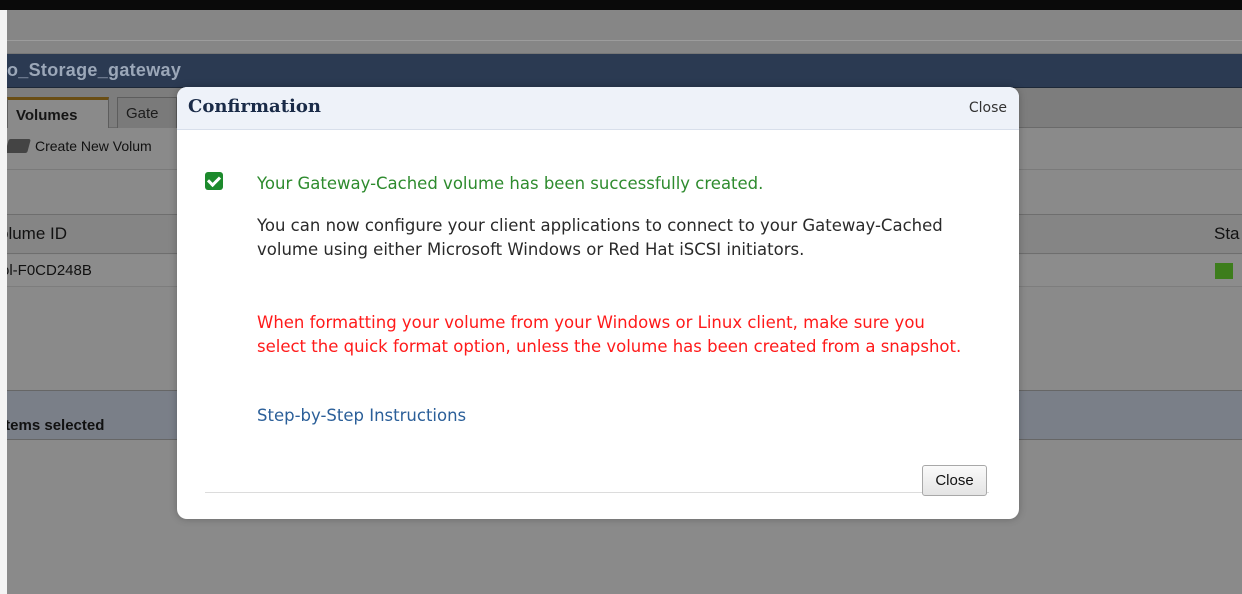  What do you see at coordinates (147, 112) in the screenshot?
I see `tab-gateway: Gate` at bounding box center [147, 112].